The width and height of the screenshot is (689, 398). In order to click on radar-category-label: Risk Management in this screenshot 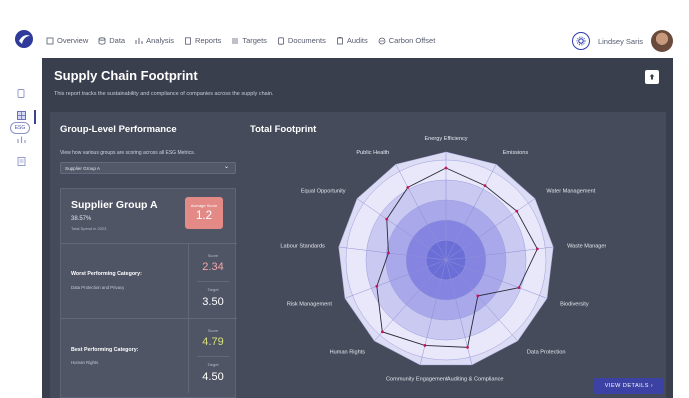, I will do `click(310, 304)`.